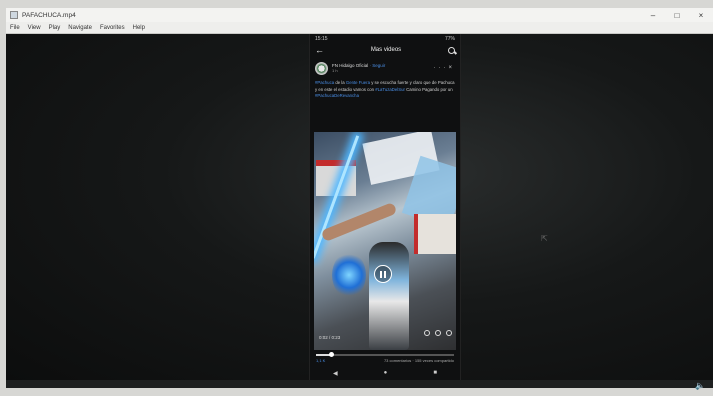 Image resolution: width=713 pixels, height=396 pixels. What do you see at coordinates (544, 238) in the screenshot?
I see `mouse-cursor-icon: ⇱` at bounding box center [544, 238].